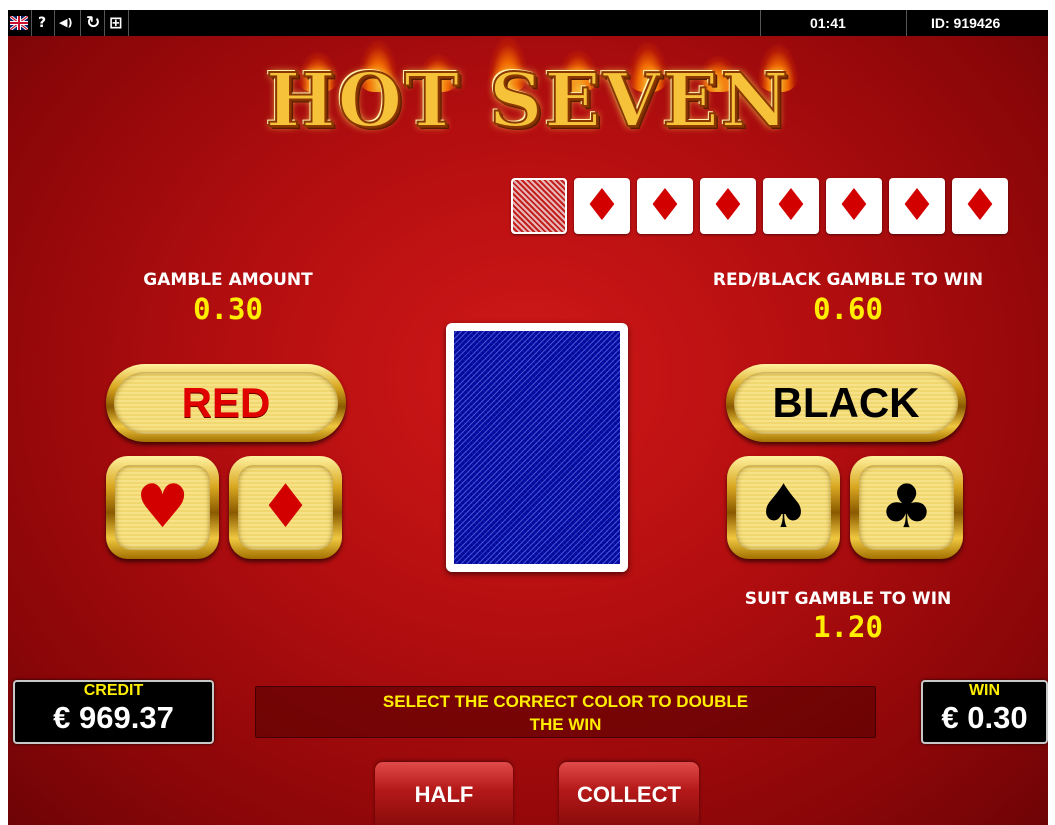 This screenshot has height=825, width=1055. I want to click on credit-label: CREDIT, so click(113, 690).